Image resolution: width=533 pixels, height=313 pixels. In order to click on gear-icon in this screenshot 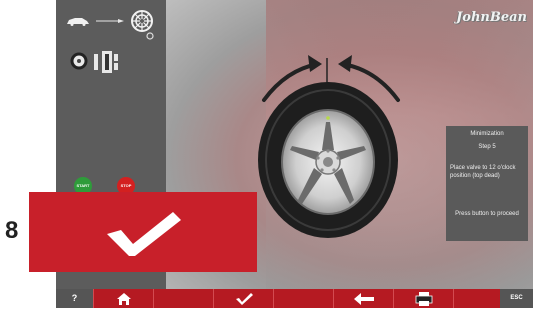, I will do `click(150, 36)`.